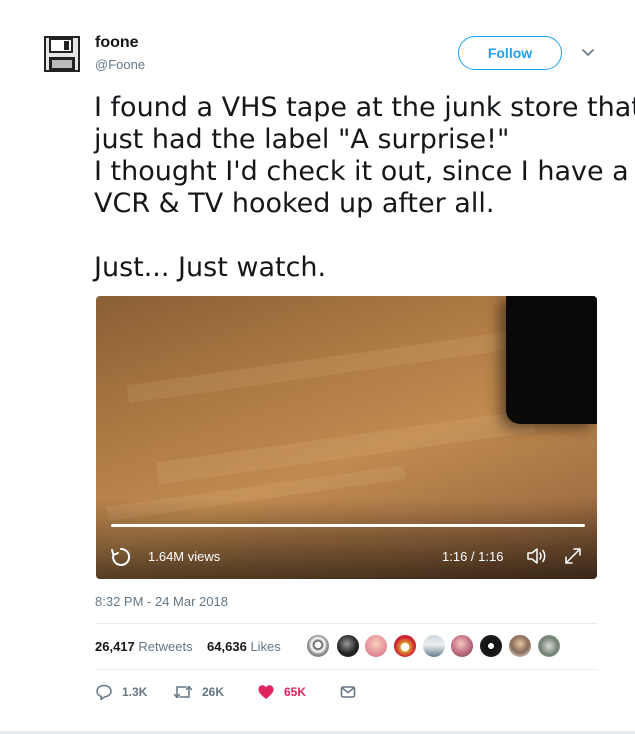  What do you see at coordinates (120, 64) in the screenshot?
I see `author-handle: @Foone` at bounding box center [120, 64].